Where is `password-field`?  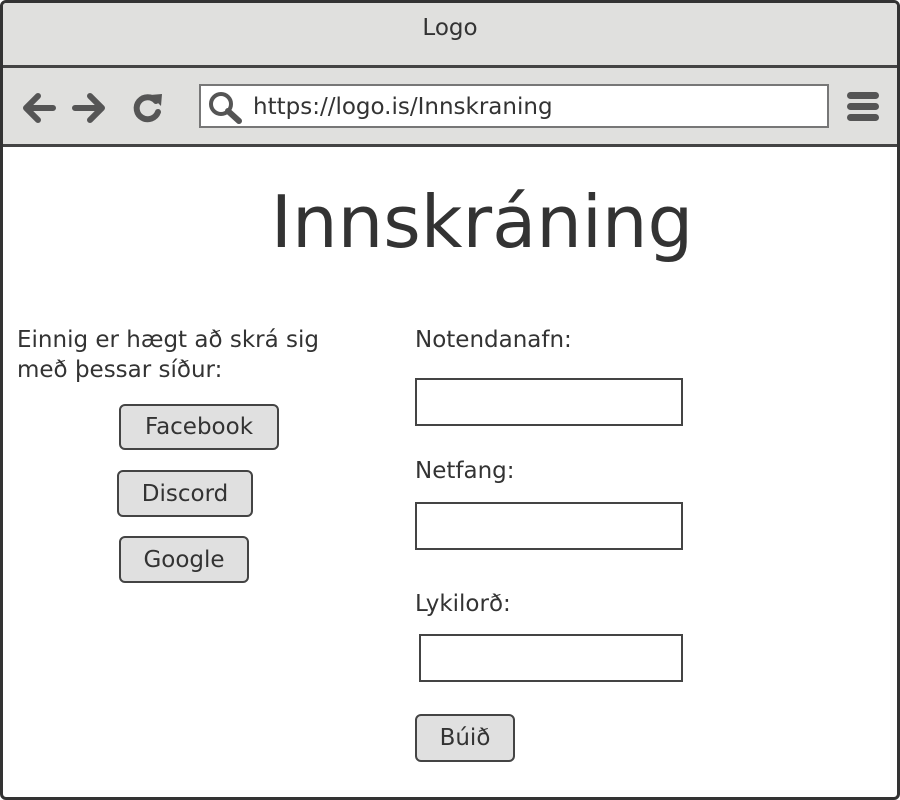 password-field is located at coordinates (551, 658).